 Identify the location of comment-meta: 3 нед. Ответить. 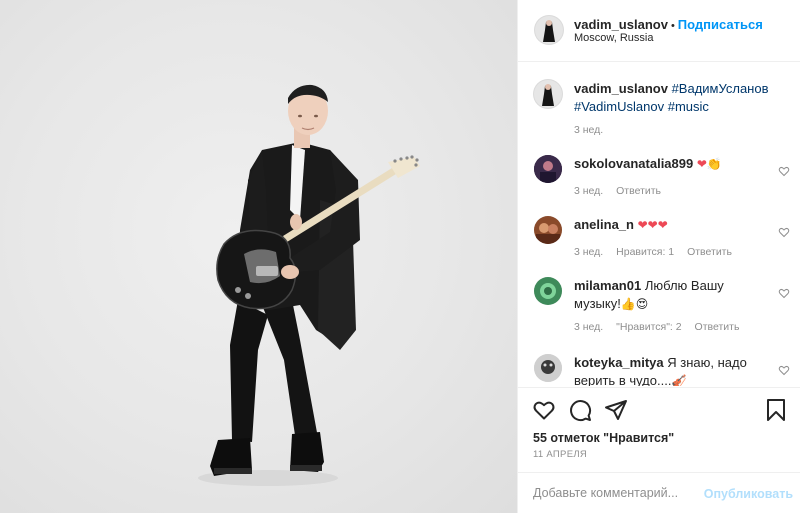
(622, 191).